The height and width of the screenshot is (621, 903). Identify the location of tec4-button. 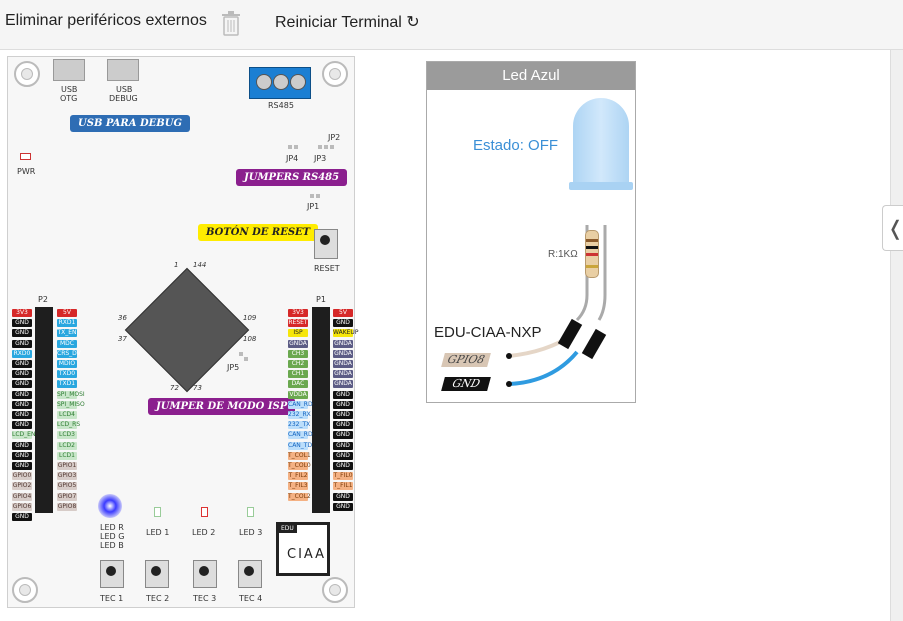
(250, 574).